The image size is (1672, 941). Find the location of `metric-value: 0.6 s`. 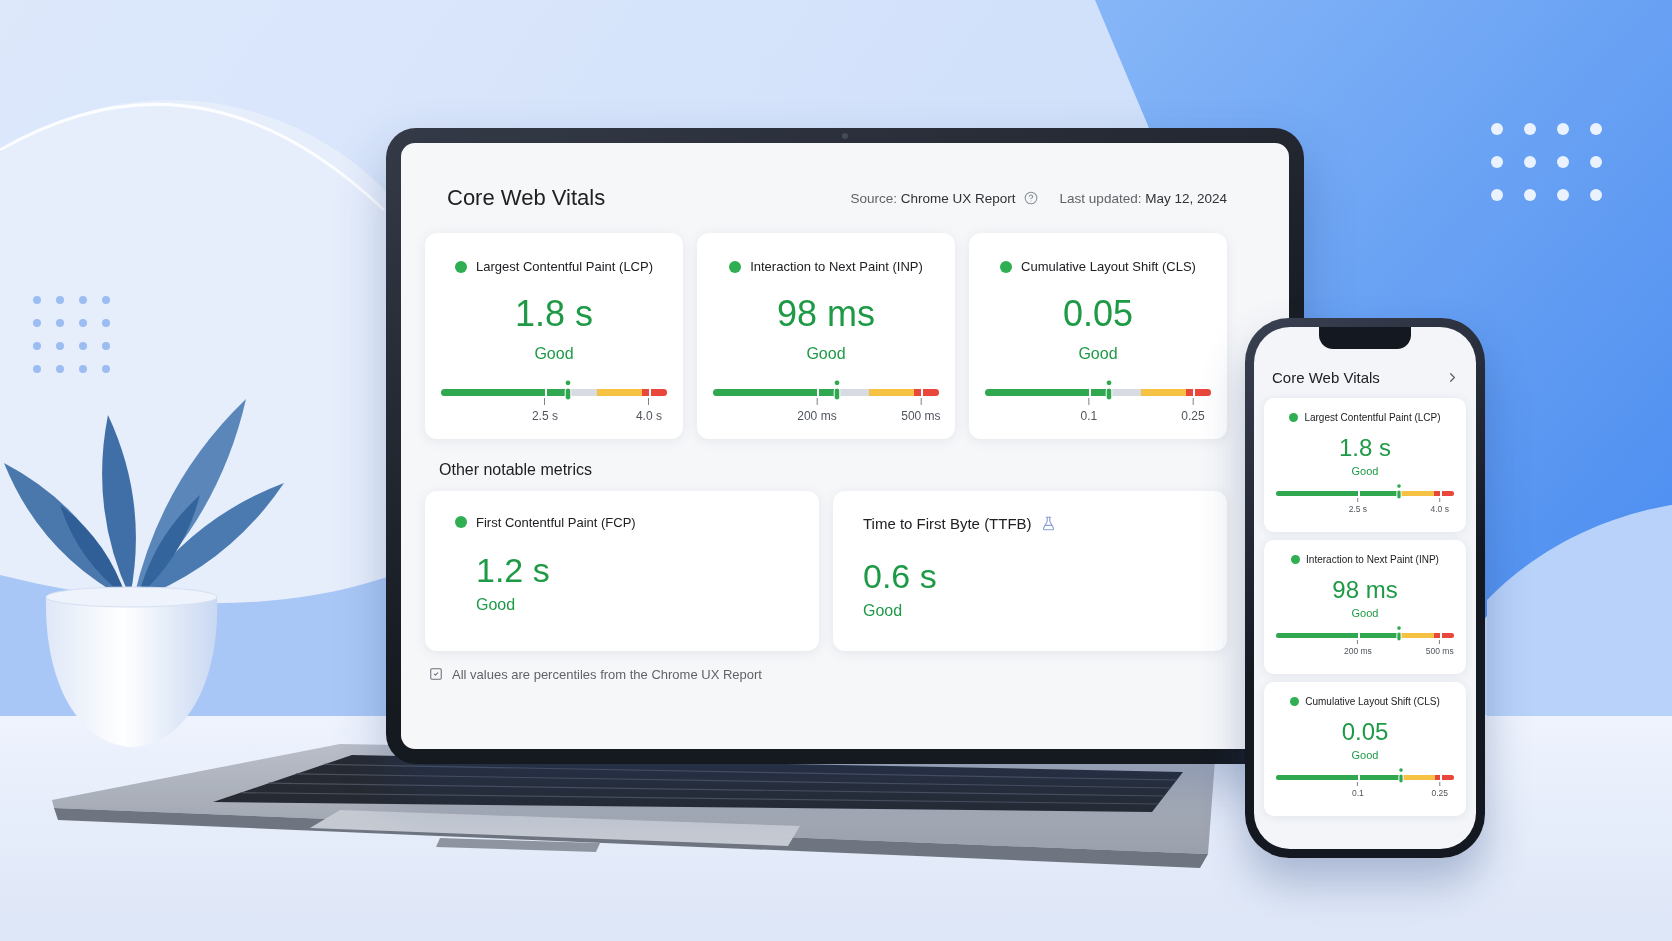

metric-value: 0.6 s is located at coordinates (900, 576).